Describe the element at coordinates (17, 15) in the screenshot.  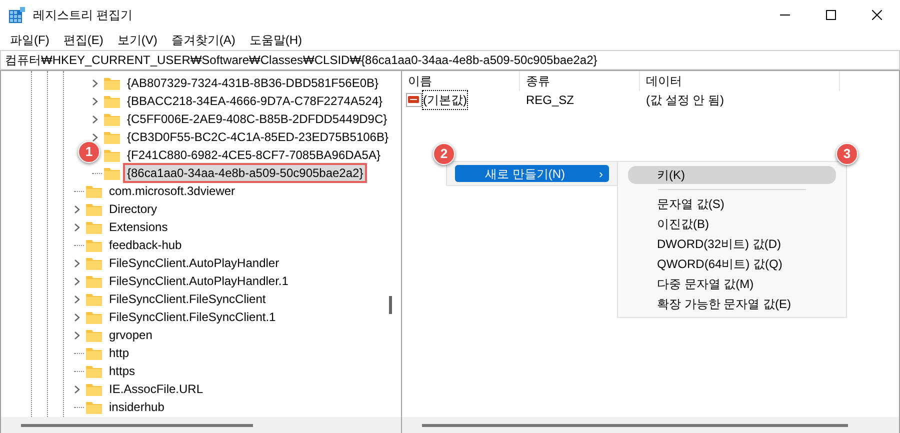
I see `app-icon` at that location.